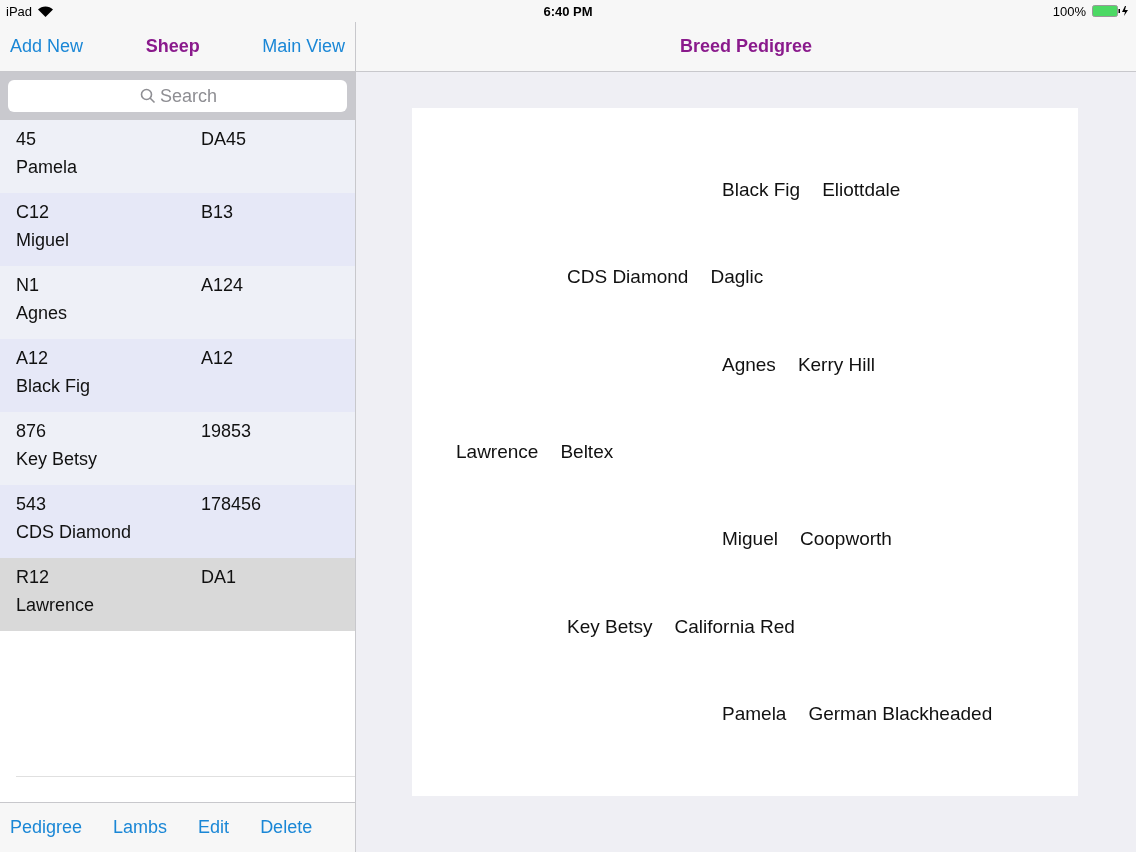 The width and height of the screenshot is (1136, 852). What do you see at coordinates (140, 827) in the screenshot?
I see `toolbar-button: Lambs` at bounding box center [140, 827].